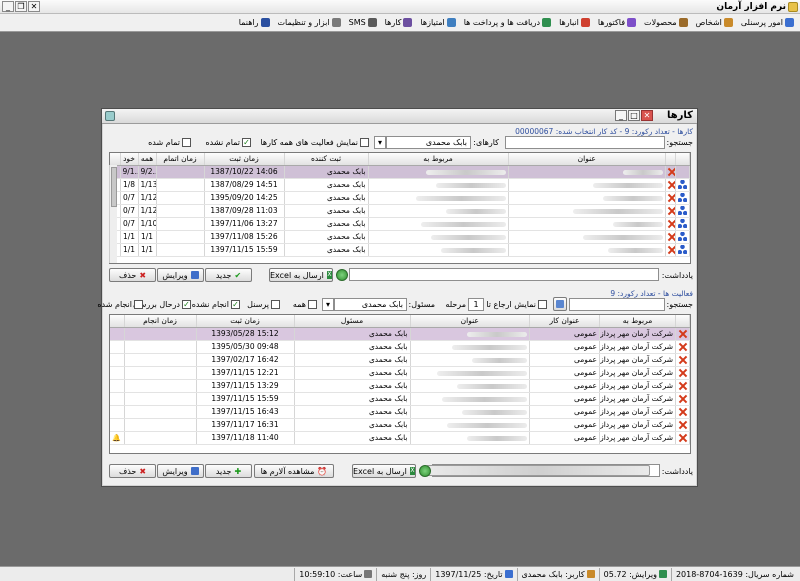 This screenshot has height=581, width=800. Describe the element at coordinates (245, 321) in the screenshot. I see `activities-col-header: زمان ثبت` at that location.